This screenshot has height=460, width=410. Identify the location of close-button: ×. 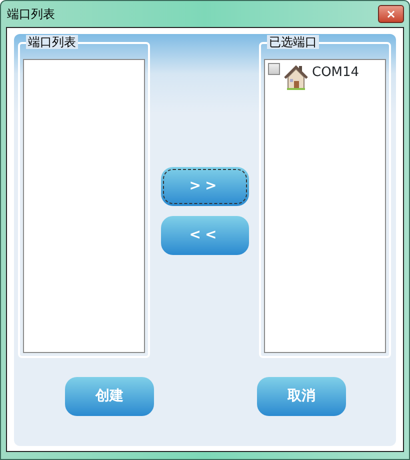
(391, 14).